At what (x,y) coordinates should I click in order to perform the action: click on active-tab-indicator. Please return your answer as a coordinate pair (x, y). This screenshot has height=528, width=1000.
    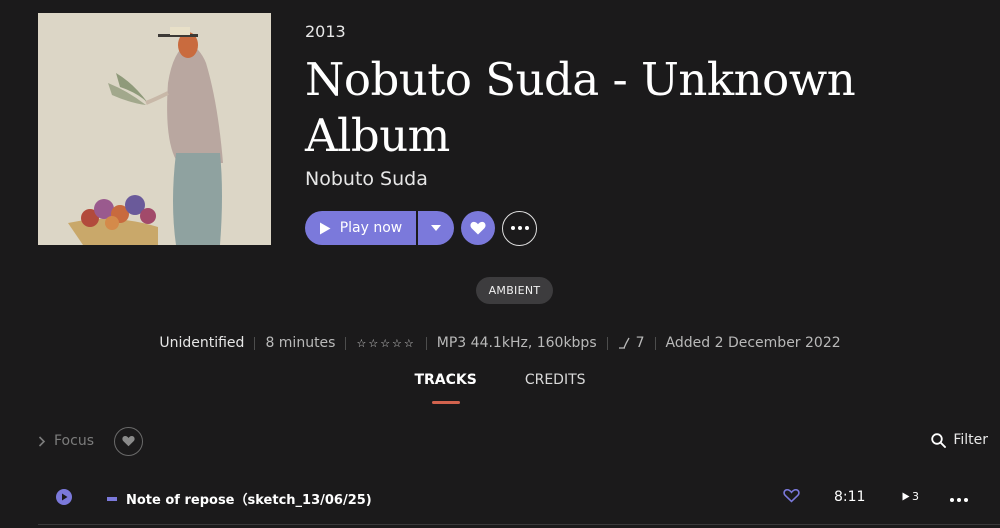
    Looking at the image, I should click on (445, 402).